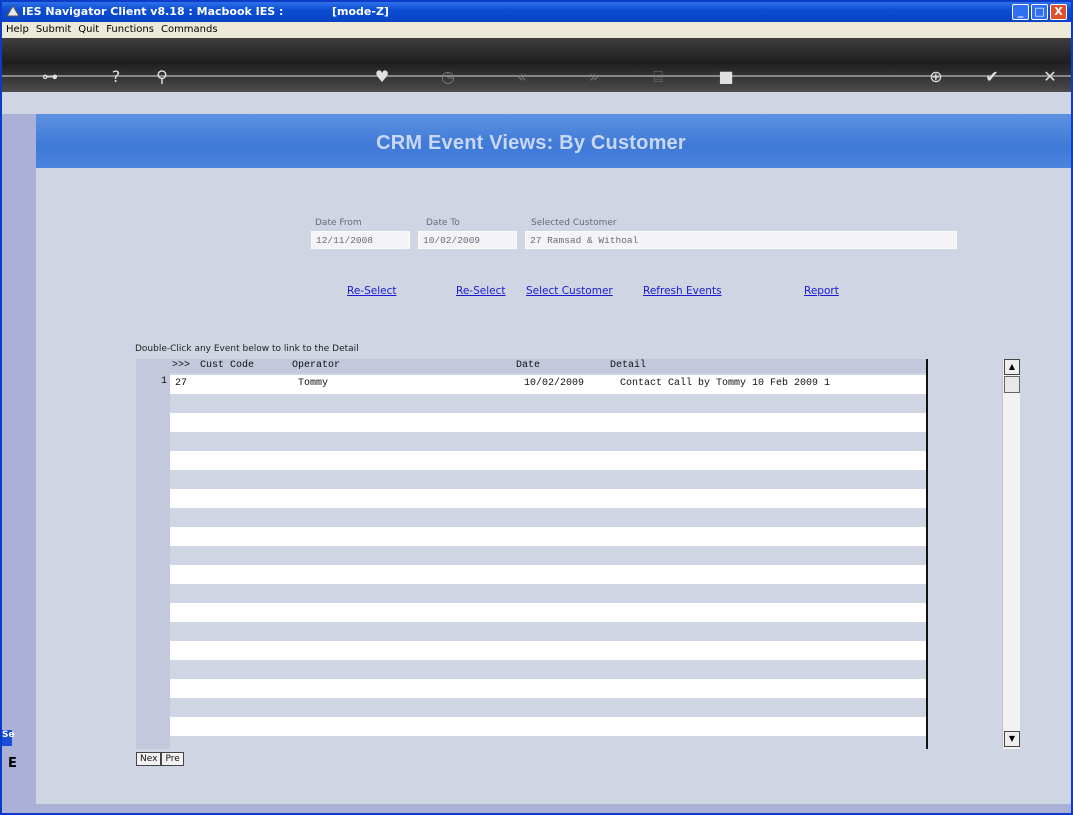 This screenshot has width=1073, height=815. What do you see at coordinates (528, 365) in the screenshot?
I see `col-date: Date` at bounding box center [528, 365].